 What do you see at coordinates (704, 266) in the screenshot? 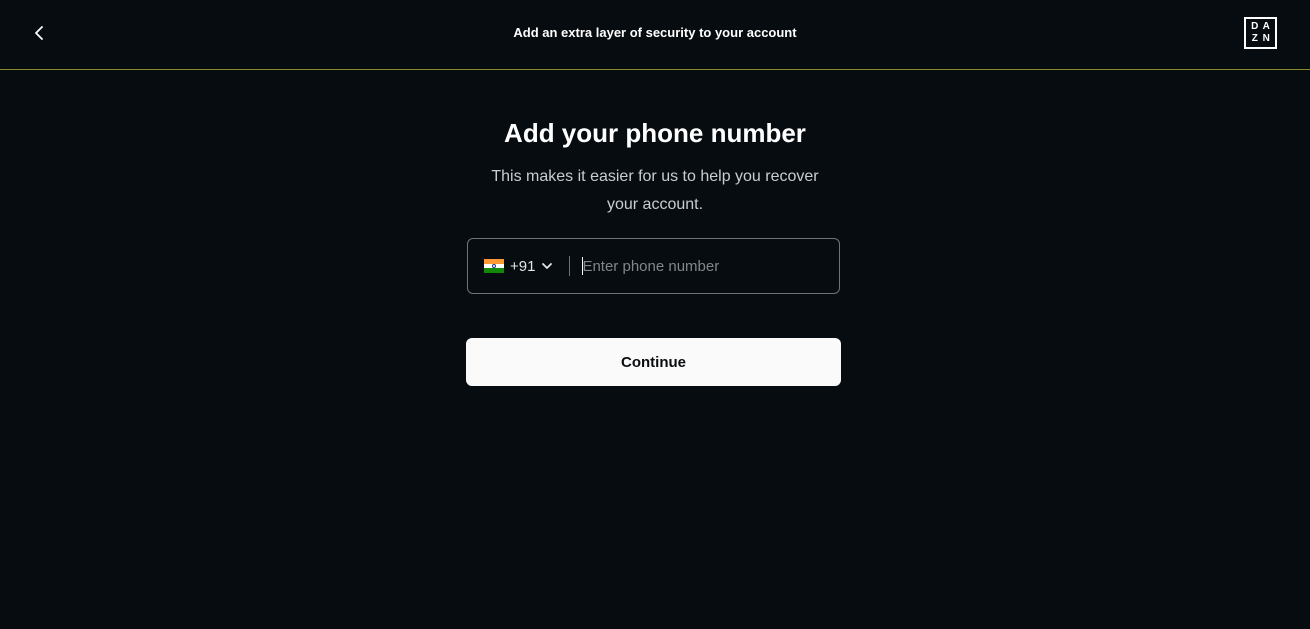
I see `phone-number-input` at bounding box center [704, 266].